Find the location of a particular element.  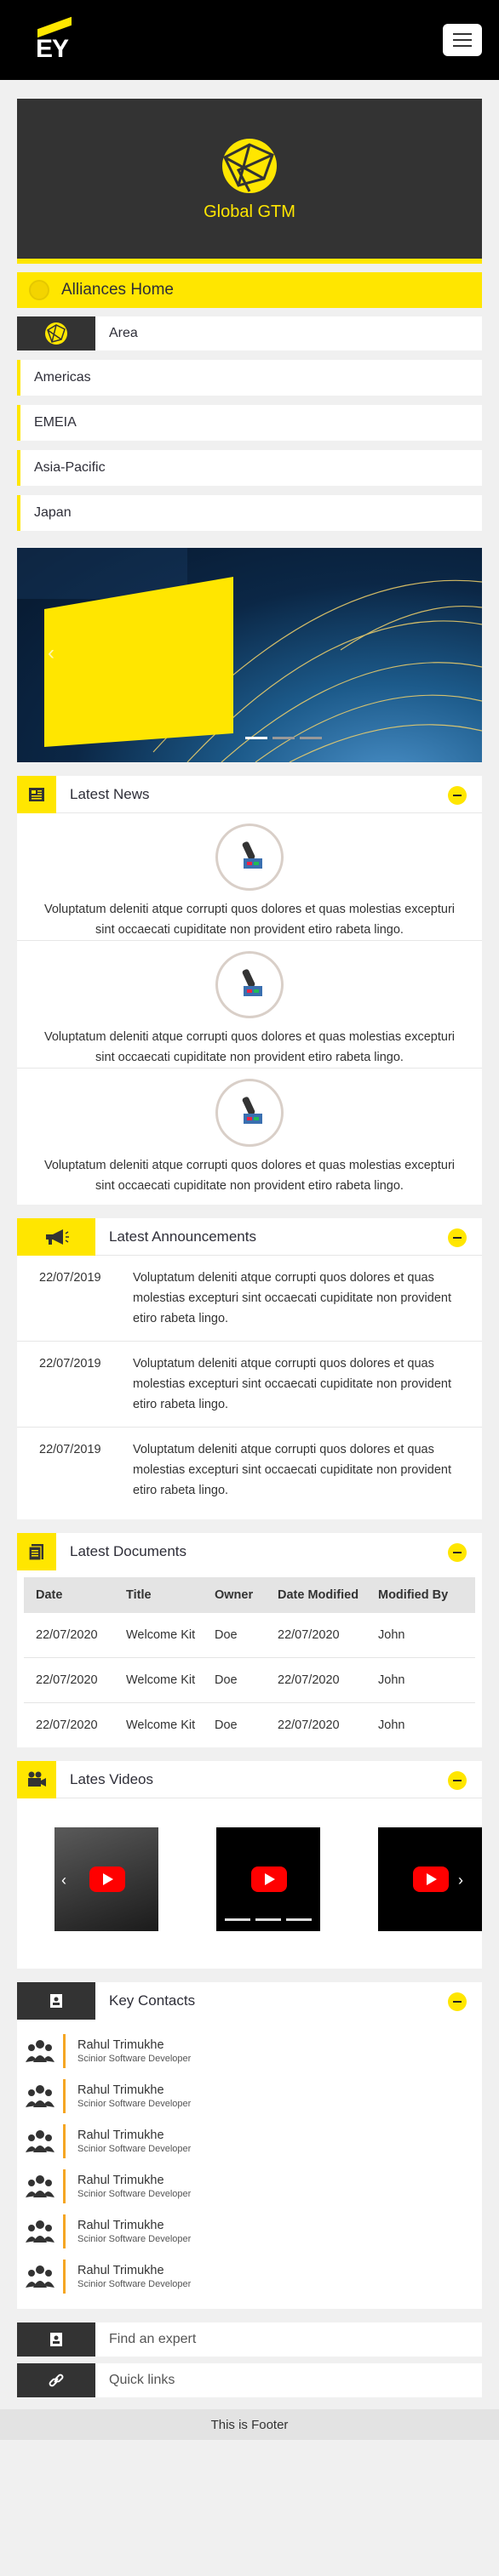

video-thumbnail: ‹ is located at coordinates (106, 1879).